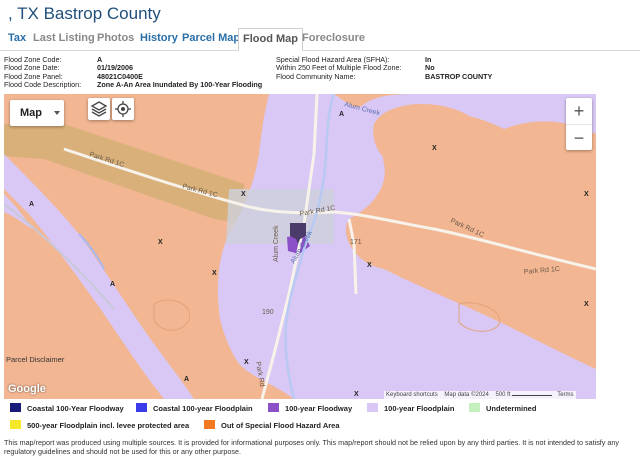  Describe the element at coordinates (75, 408) in the screenshot. I see `legend-label: Coastal 100-Year Floodway` at that location.